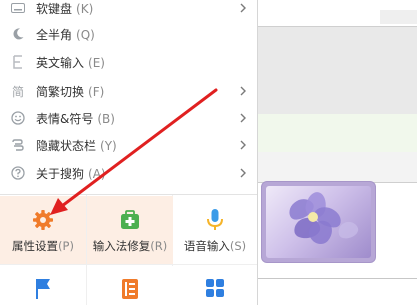 The height and width of the screenshot is (305, 417). I want to click on smiley-icon, so click(18, 118).